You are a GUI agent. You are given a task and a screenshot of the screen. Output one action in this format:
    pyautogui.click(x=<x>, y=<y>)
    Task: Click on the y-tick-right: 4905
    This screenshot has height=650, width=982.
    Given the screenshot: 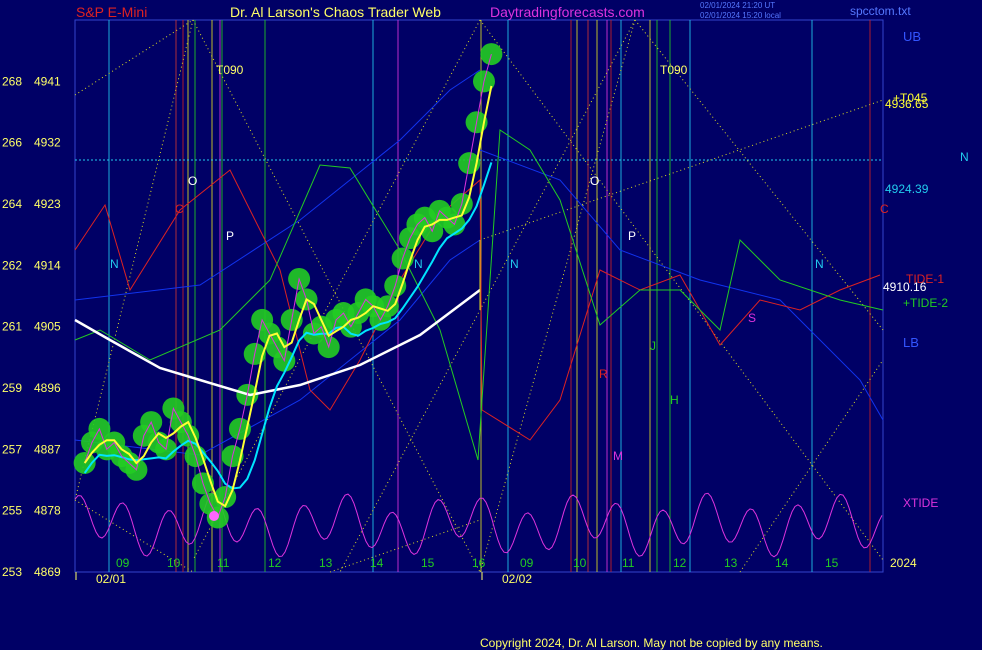 What is the action you would take?
    pyautogui.click(x=47, y=327)
    